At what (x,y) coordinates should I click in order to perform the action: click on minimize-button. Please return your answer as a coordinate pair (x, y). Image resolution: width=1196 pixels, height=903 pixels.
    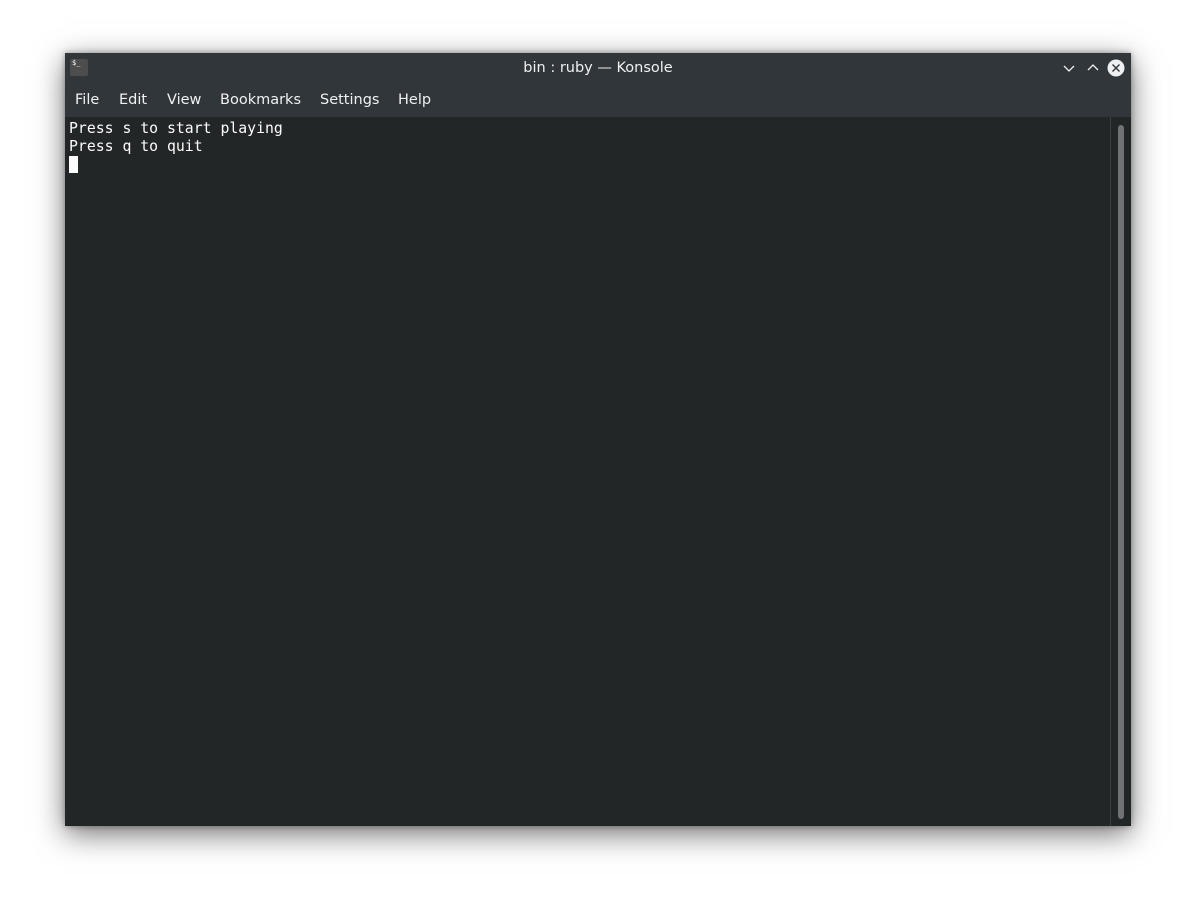
    Looking at the image, I should click on (1069, 68).